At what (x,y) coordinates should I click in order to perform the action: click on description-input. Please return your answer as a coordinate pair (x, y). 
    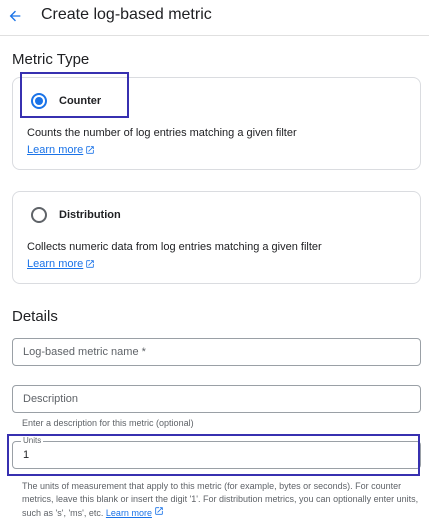
    Looking at the image, I should click on (216, 399).